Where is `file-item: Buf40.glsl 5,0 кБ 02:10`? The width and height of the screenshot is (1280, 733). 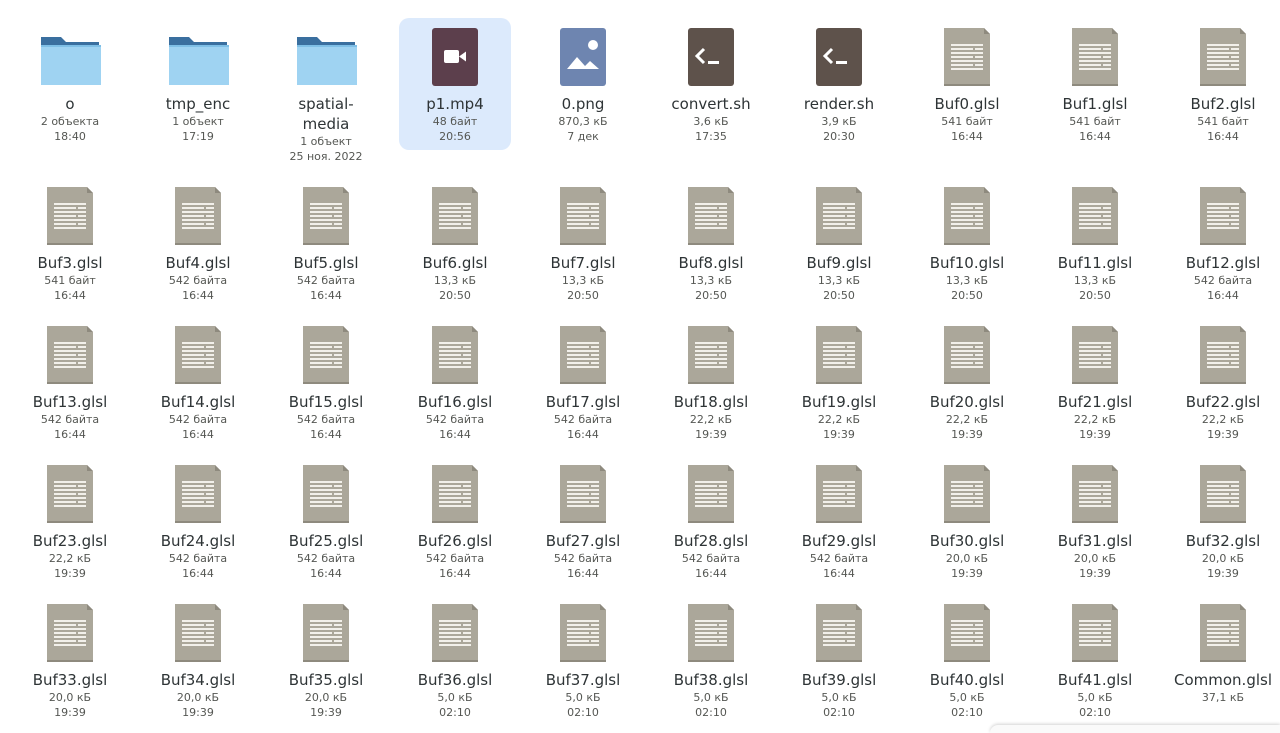 file-item: Buf40.glsl 5,0 кБ 02:10 is located at coordinates (967, 657).